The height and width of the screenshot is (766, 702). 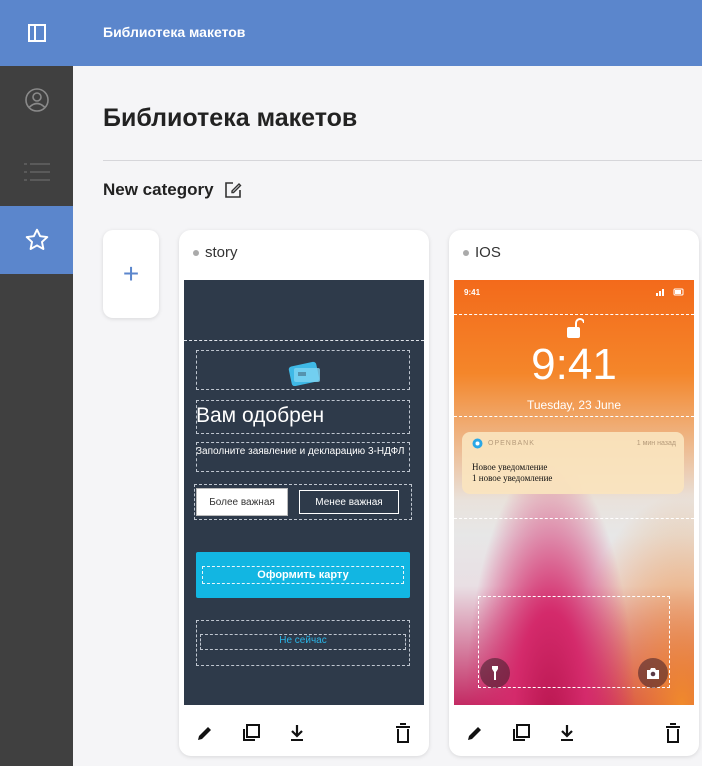 I want to click on unlock-icon, so click(x=575, y=328).